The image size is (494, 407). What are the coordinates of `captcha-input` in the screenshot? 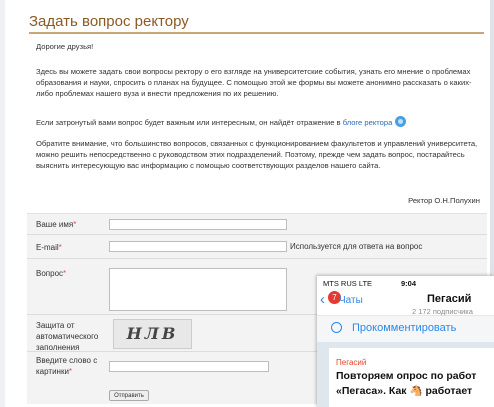 It's located at (189, 366).